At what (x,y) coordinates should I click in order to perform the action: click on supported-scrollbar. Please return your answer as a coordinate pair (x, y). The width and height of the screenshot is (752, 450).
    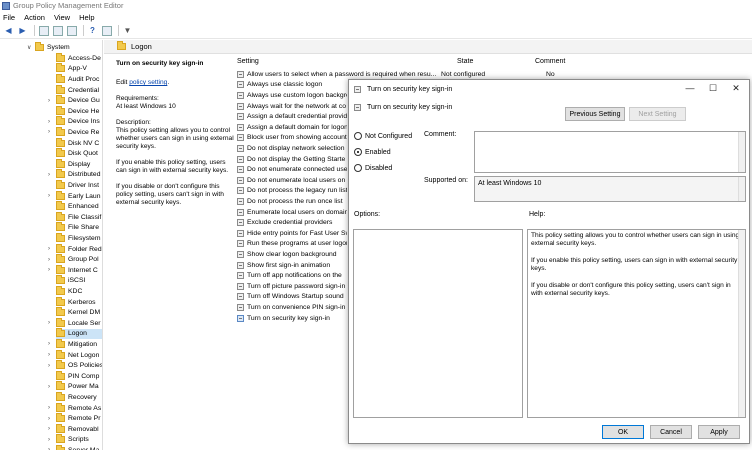
    Looking at the image, I should click on (741, 189).